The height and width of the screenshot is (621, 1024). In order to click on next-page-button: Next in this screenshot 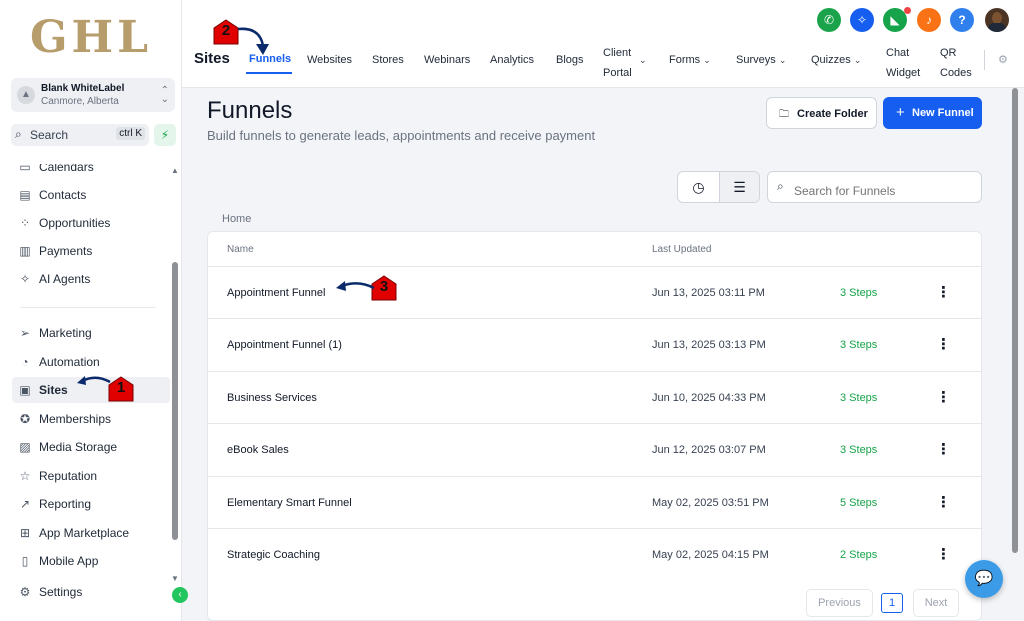, I will do `click(936, 603)`.